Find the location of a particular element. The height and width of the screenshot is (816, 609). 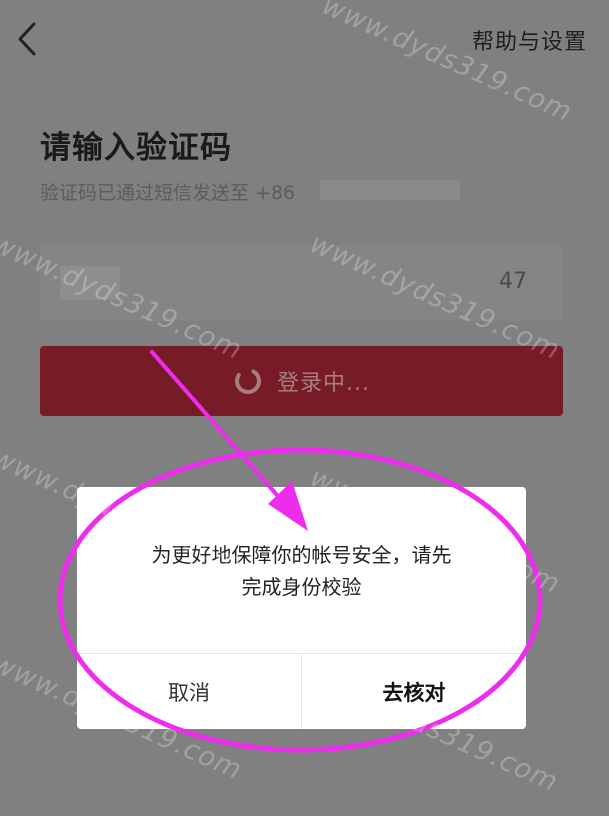

page-title: 请输入验证码 is located at coordinates (136, 148).